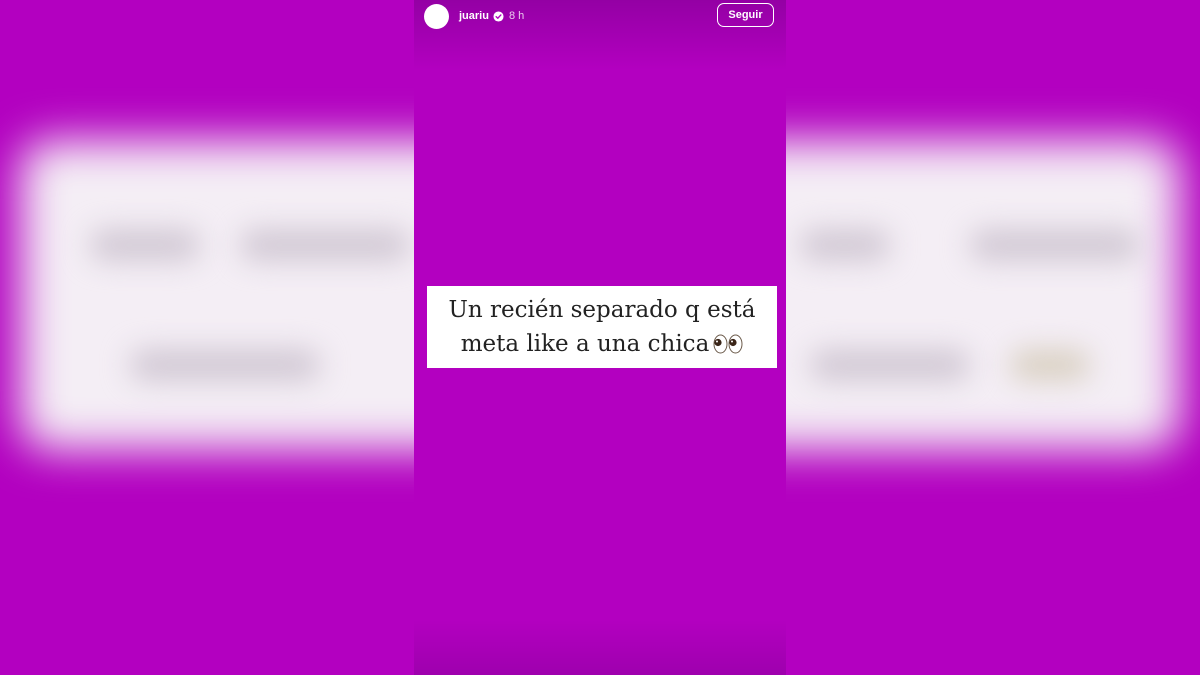 The width and height of the screenshot is (1200, 675). What do you see at coordinates (516, 16) in the screenshot?
I see `story-timestamp: 8 h` at bounding box center [516, 16].